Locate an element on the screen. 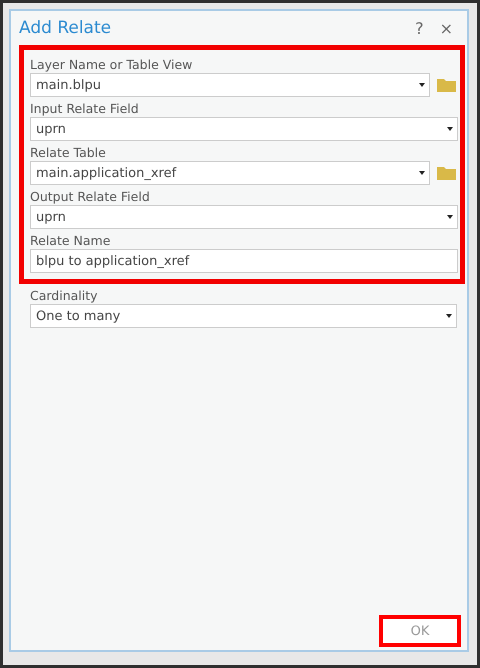  field-label: Input Relate Field is located at coordinates (85, 109).